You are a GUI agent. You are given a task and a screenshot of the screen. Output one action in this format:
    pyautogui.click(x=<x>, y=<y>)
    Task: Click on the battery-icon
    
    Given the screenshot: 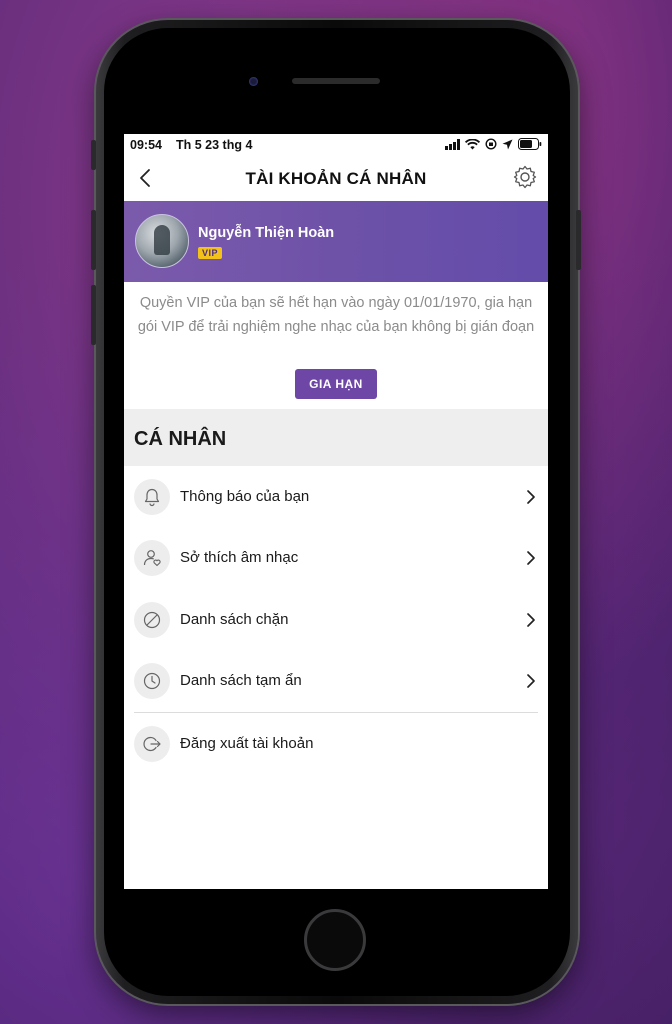 What is the action you would take?
    pyautogui.click(x=530, y=144)
    